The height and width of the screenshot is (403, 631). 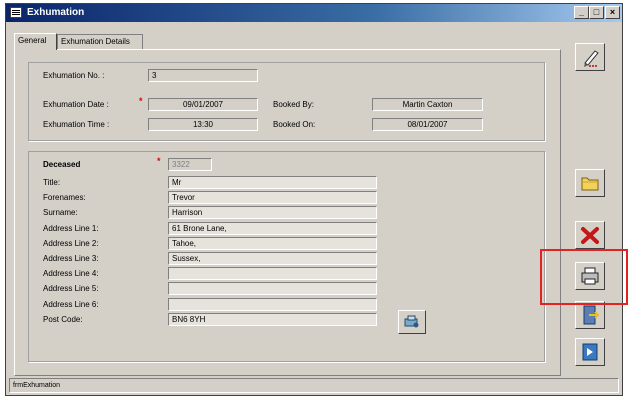 What do you see at coordinates (16, 12) in the screenshot?
I see `window-app-icon` at bounding box center [16, 12].